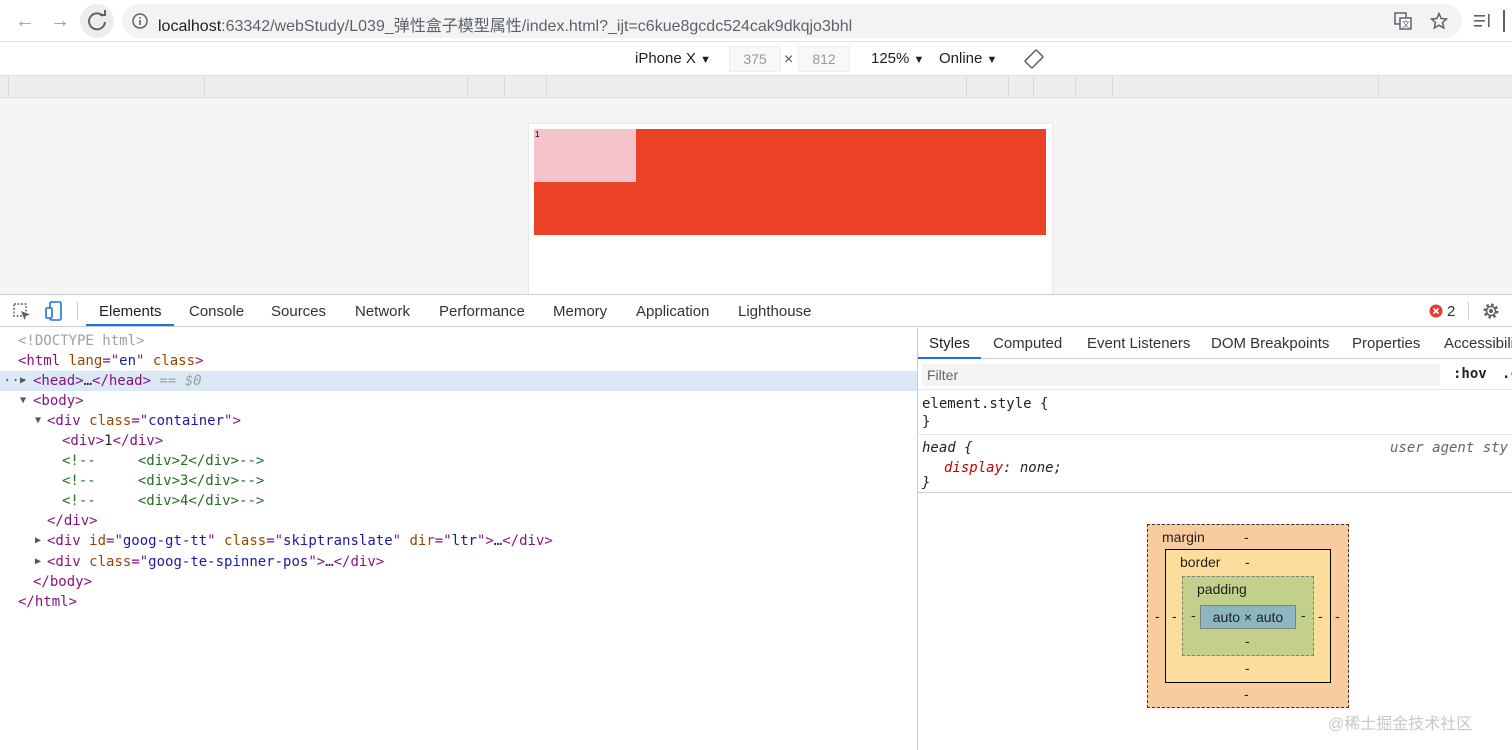 This screenshot has width=1512, height=750. I want to click on device-toggle-icon, so click(55, 311).